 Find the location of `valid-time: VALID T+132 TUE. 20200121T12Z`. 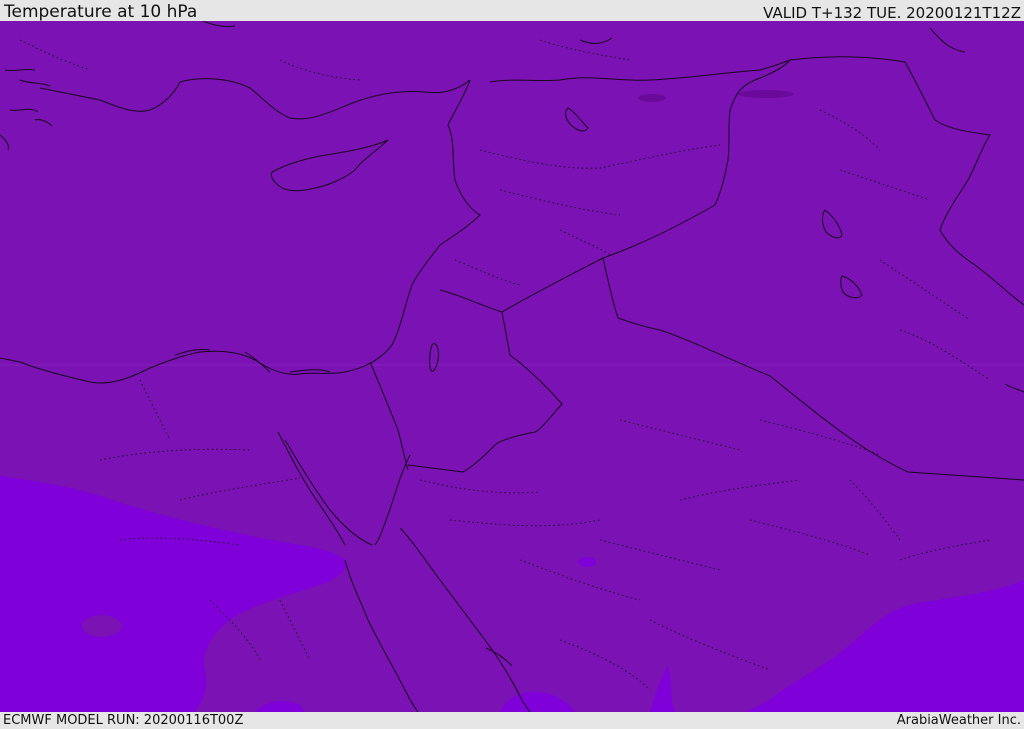

valid-time: VALID T+132 TUE. 20200121T12Z is located at coordinates (892, 13).